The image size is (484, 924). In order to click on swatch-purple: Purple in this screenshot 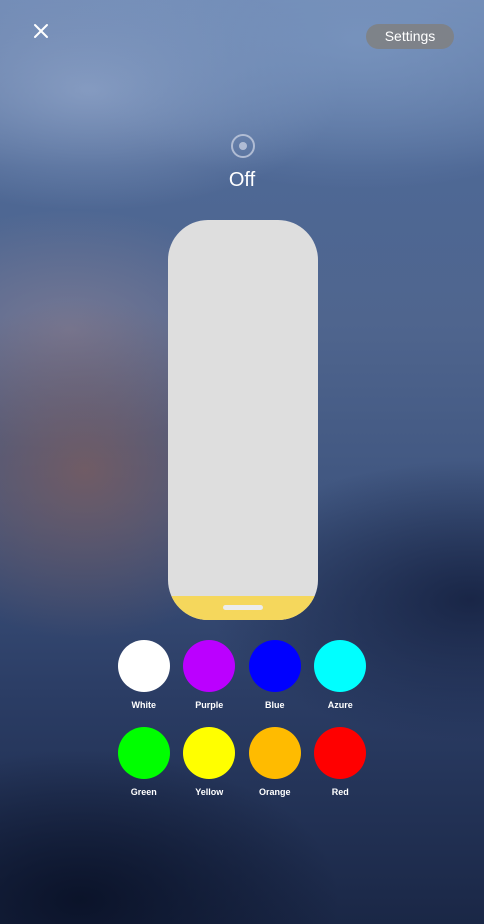, I will do `click(210, 675)`.